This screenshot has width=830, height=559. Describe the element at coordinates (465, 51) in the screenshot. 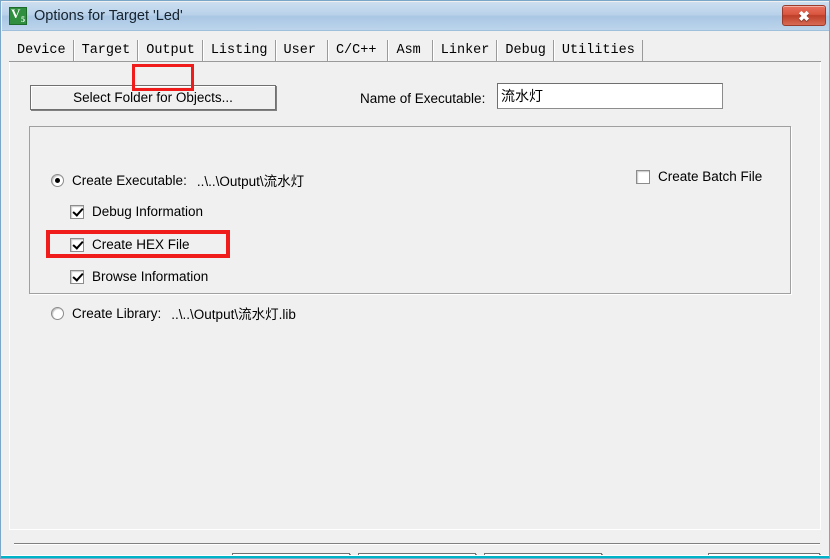

I see `tab-linker: Linker` at that location.